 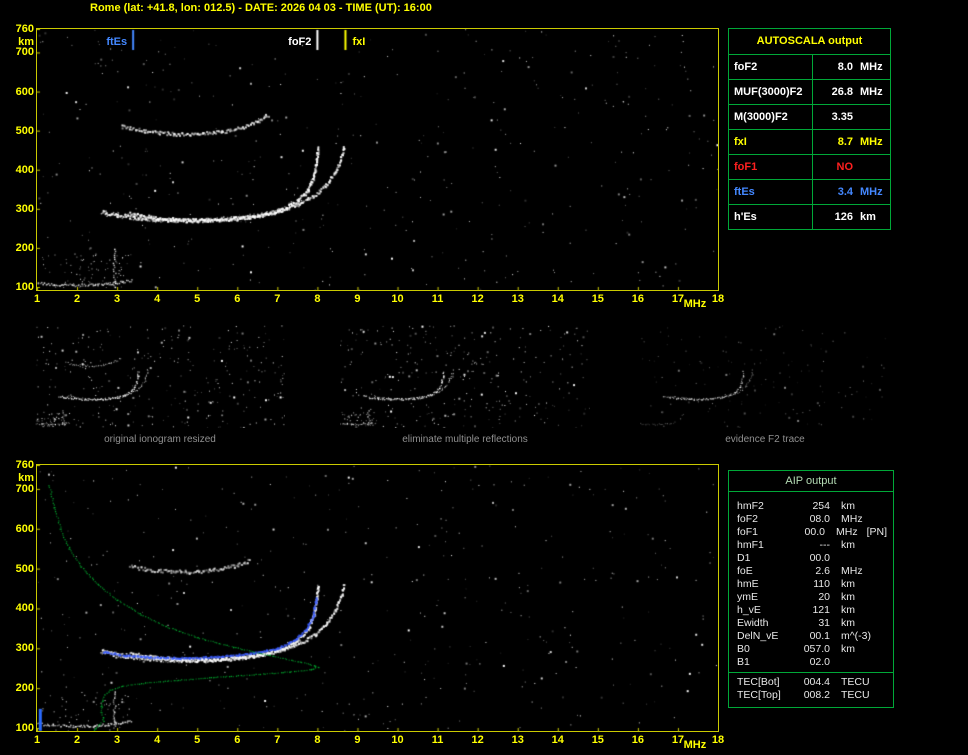 What do you see at coordinates (517, 740) in the screenshot?
I see `x-axis-label: 13` at bounding box center [517, 740].